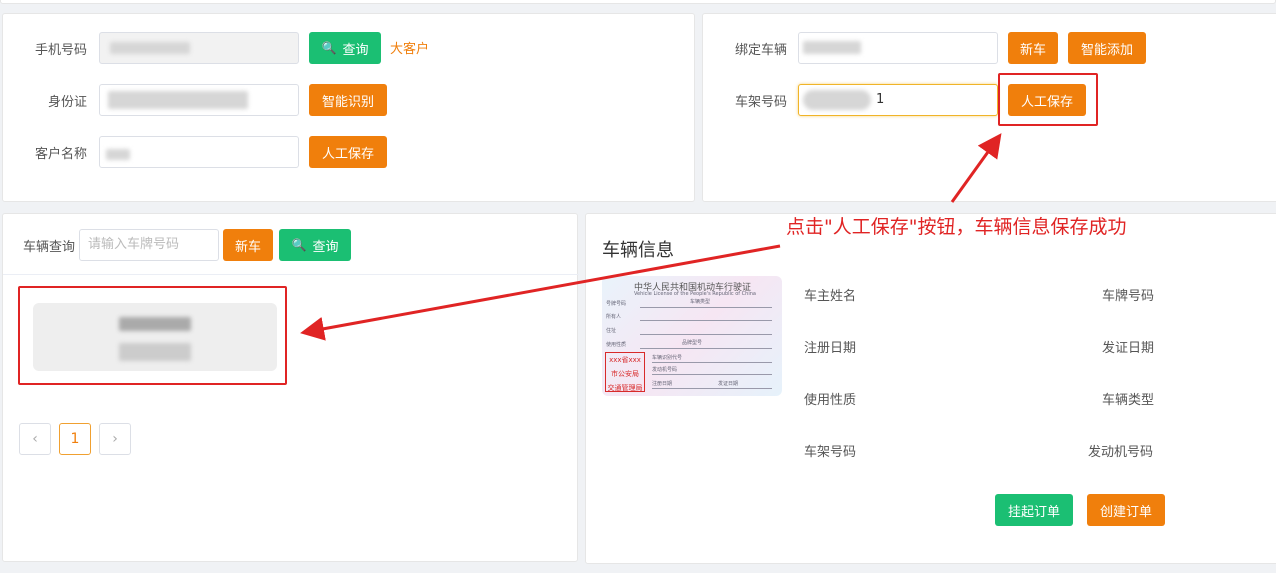 This screenshot has height=573, width=1276. Describe the element at coordinates (616, 345) in the screenshot. I see `license-use-character: 使用性质` at that location.